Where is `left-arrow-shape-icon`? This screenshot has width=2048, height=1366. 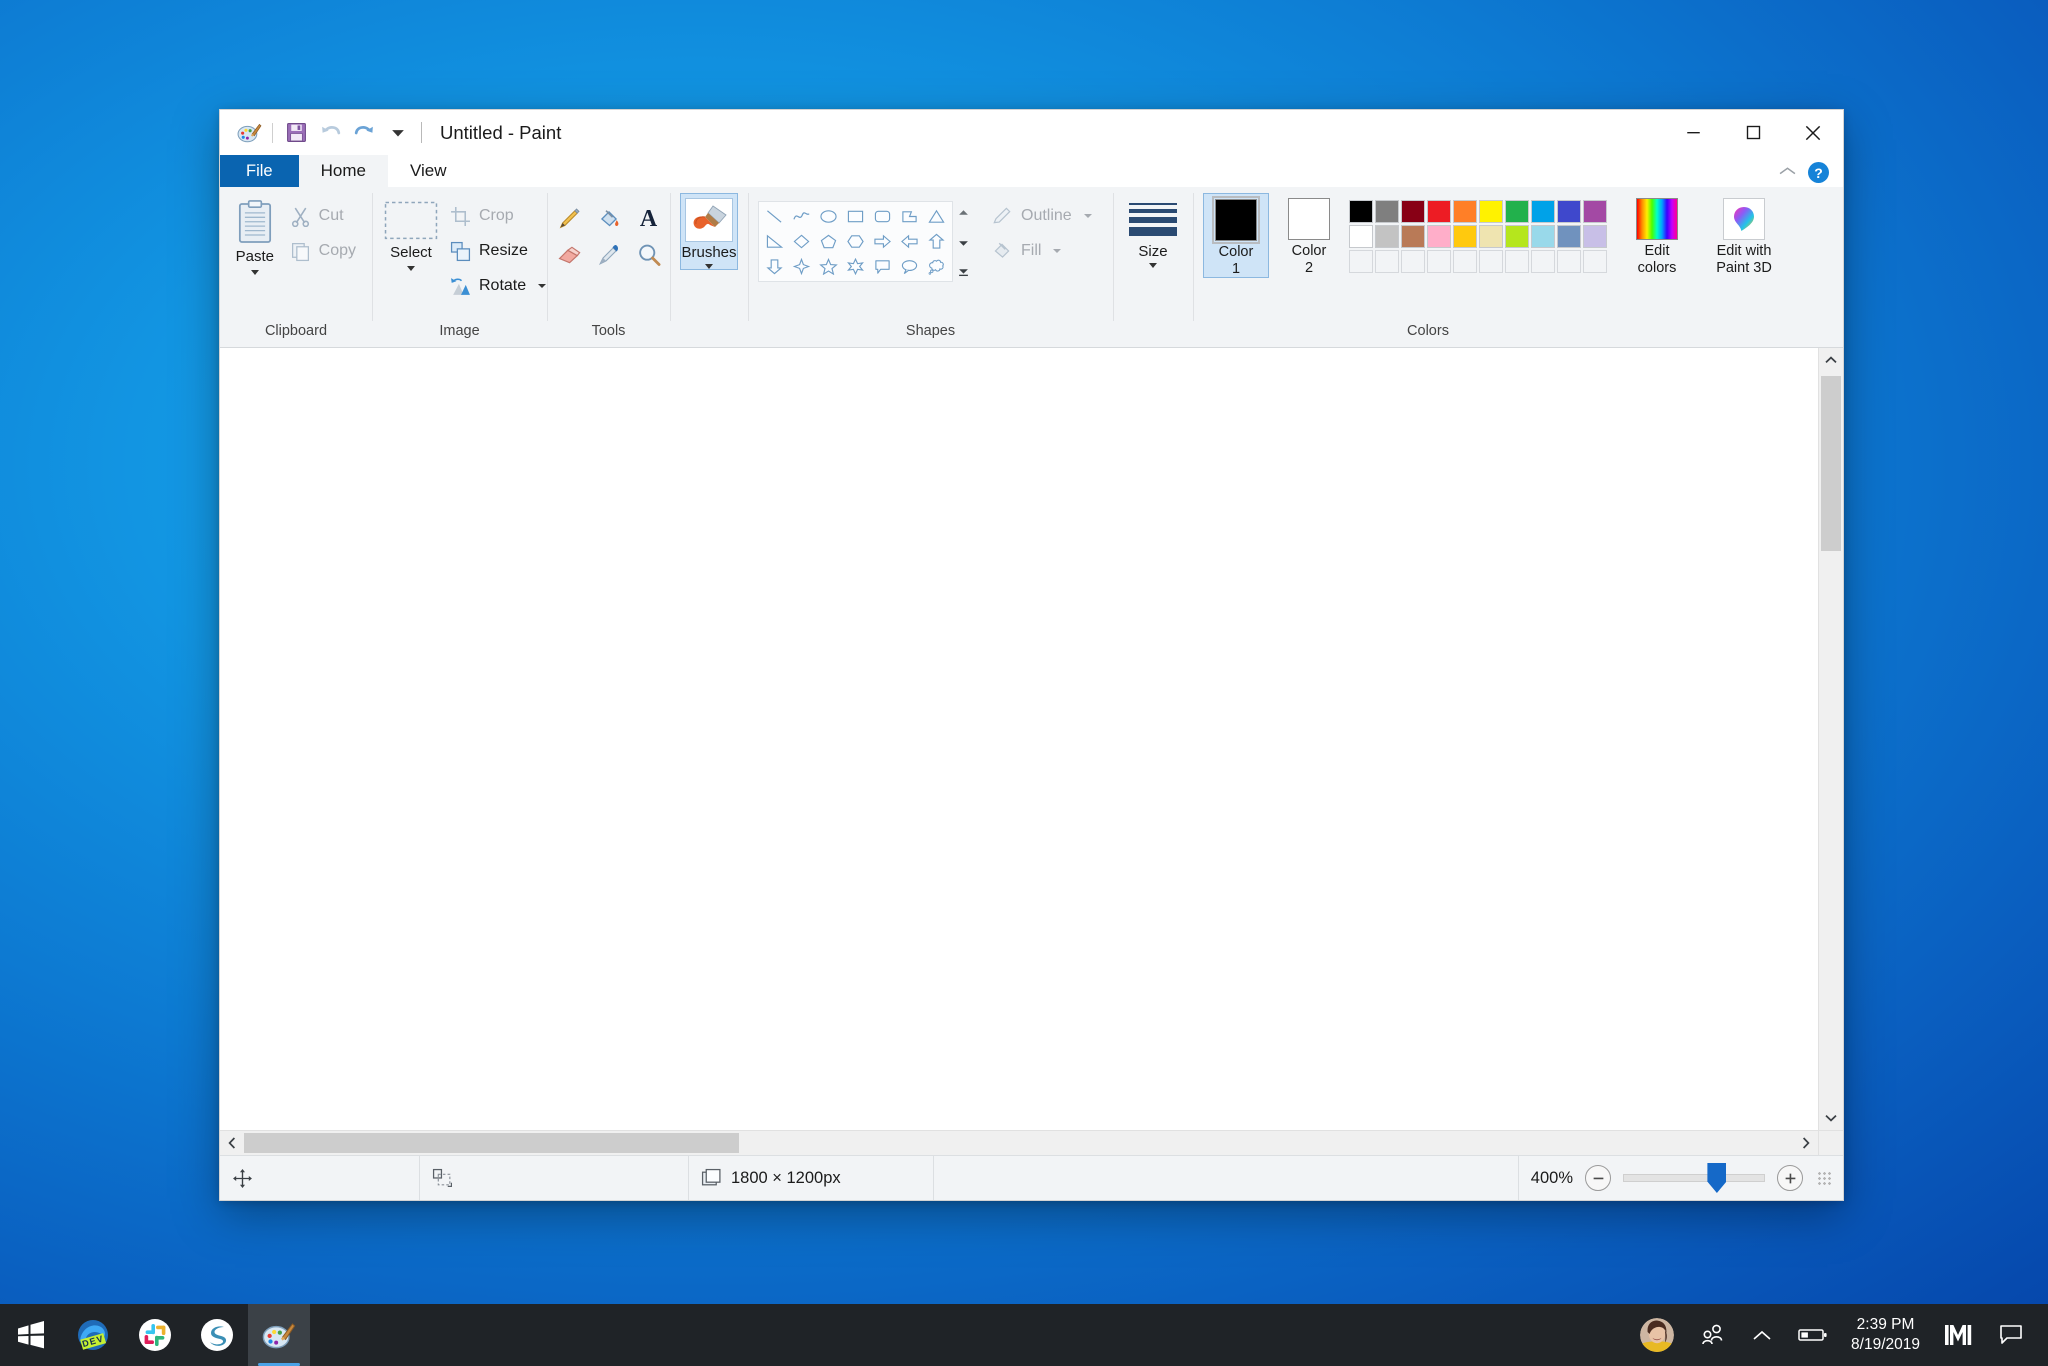
left-arrow-shape-icon is located at coordinates (909, 241).